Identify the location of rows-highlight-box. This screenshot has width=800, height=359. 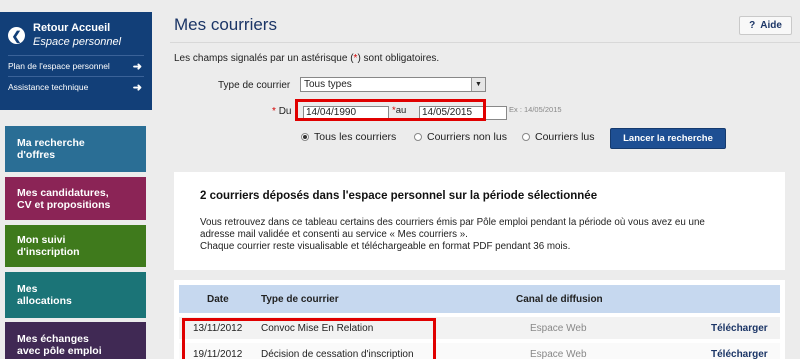
(309, 338).